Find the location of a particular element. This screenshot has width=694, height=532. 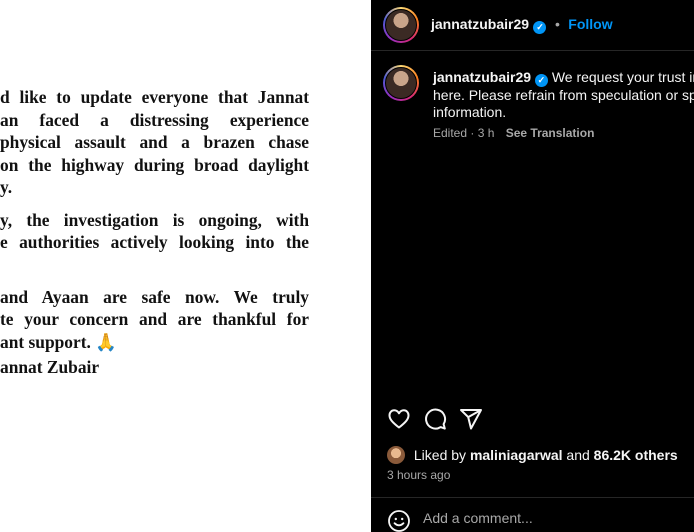

statement-line: d like to update everyone that Jannat is located at coordinates (154, 97).